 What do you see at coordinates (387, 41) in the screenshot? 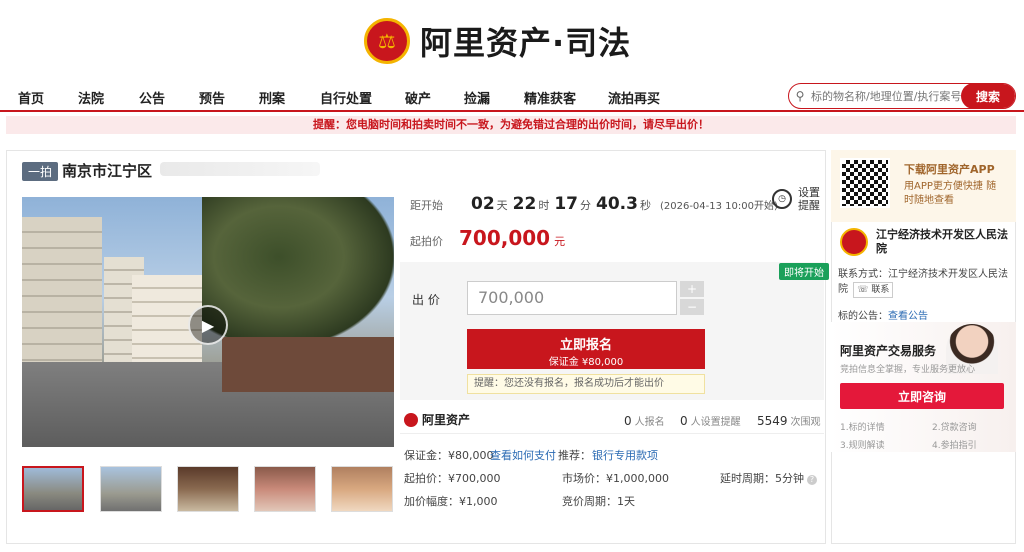
I see `court-emblem-icon: ⚖` at bounding box center [387, 41].